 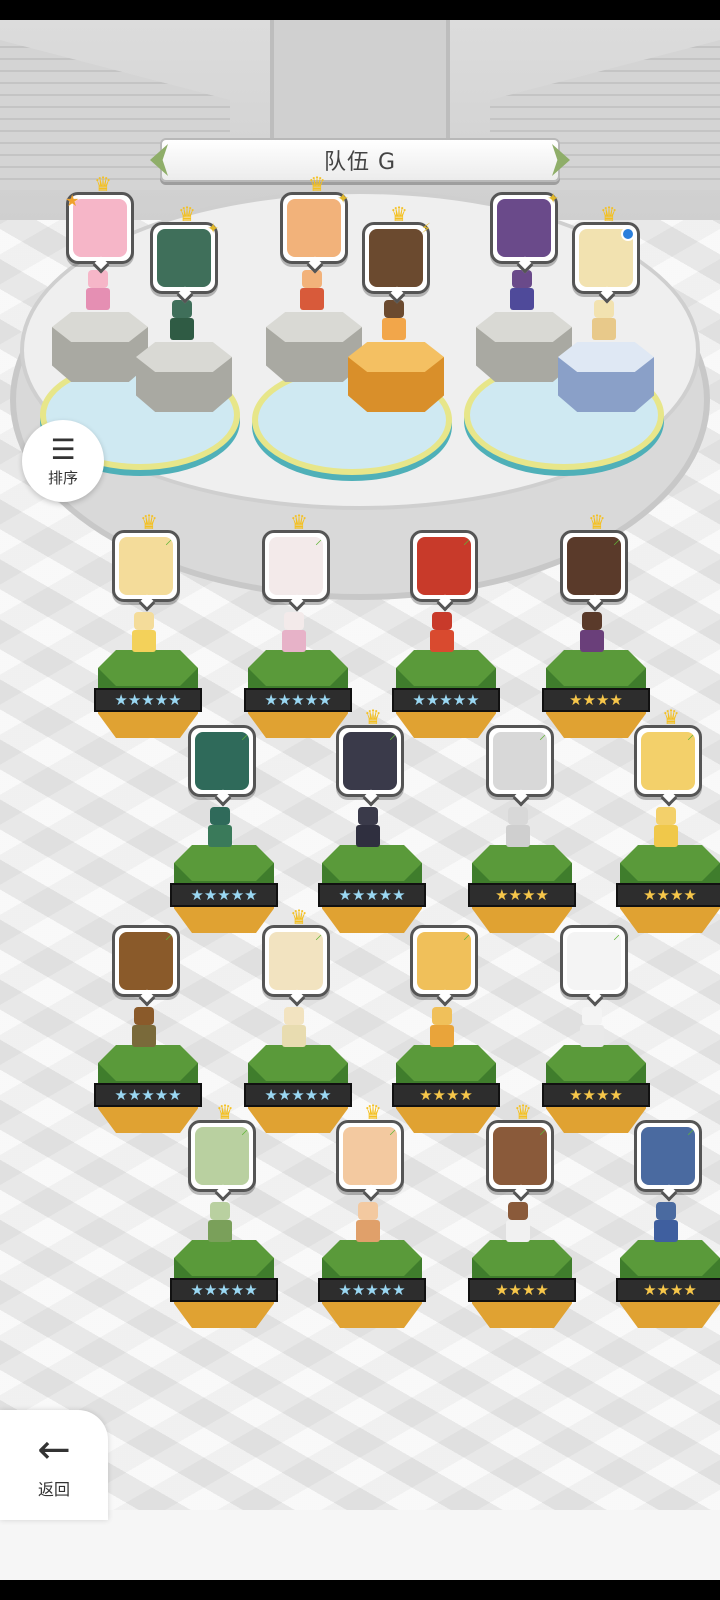 What do you see at coordinates (182, 321) in the screenshot?
I see `hero-sprite-green-haired-girl` at bounding box center [182, 321].